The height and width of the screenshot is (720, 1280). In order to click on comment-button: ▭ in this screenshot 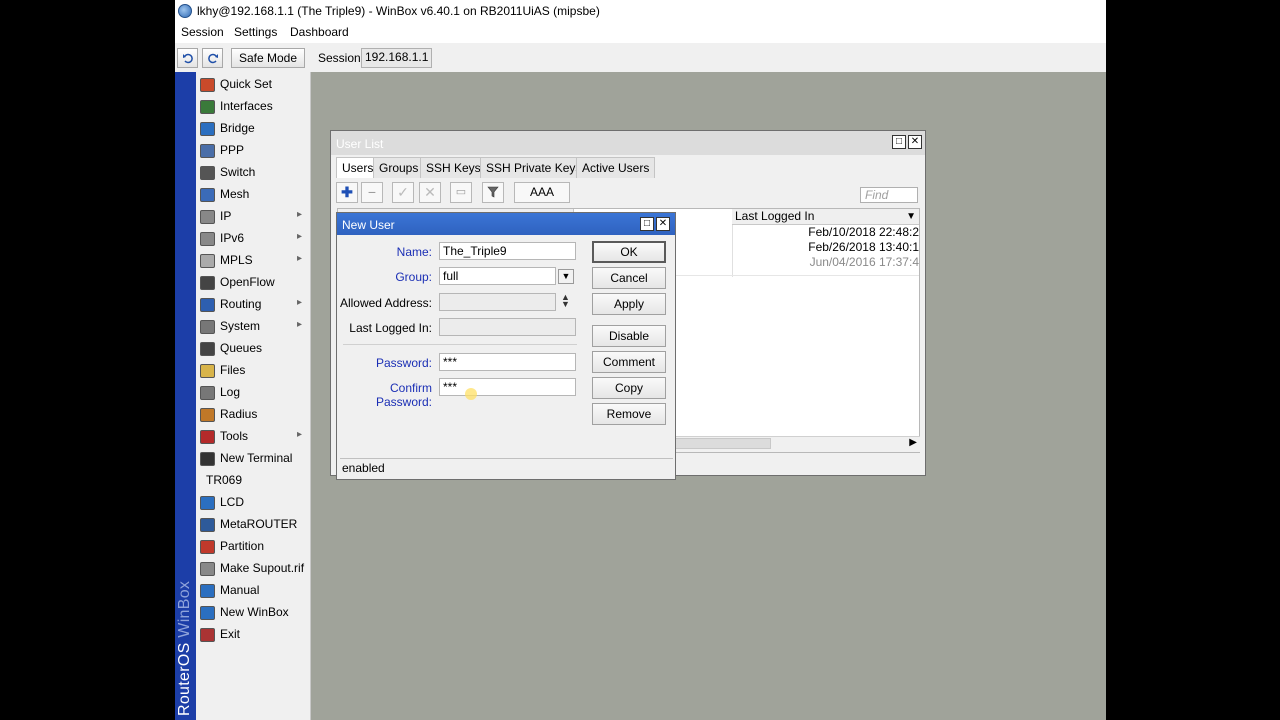, I will do `click(461, 192)`.